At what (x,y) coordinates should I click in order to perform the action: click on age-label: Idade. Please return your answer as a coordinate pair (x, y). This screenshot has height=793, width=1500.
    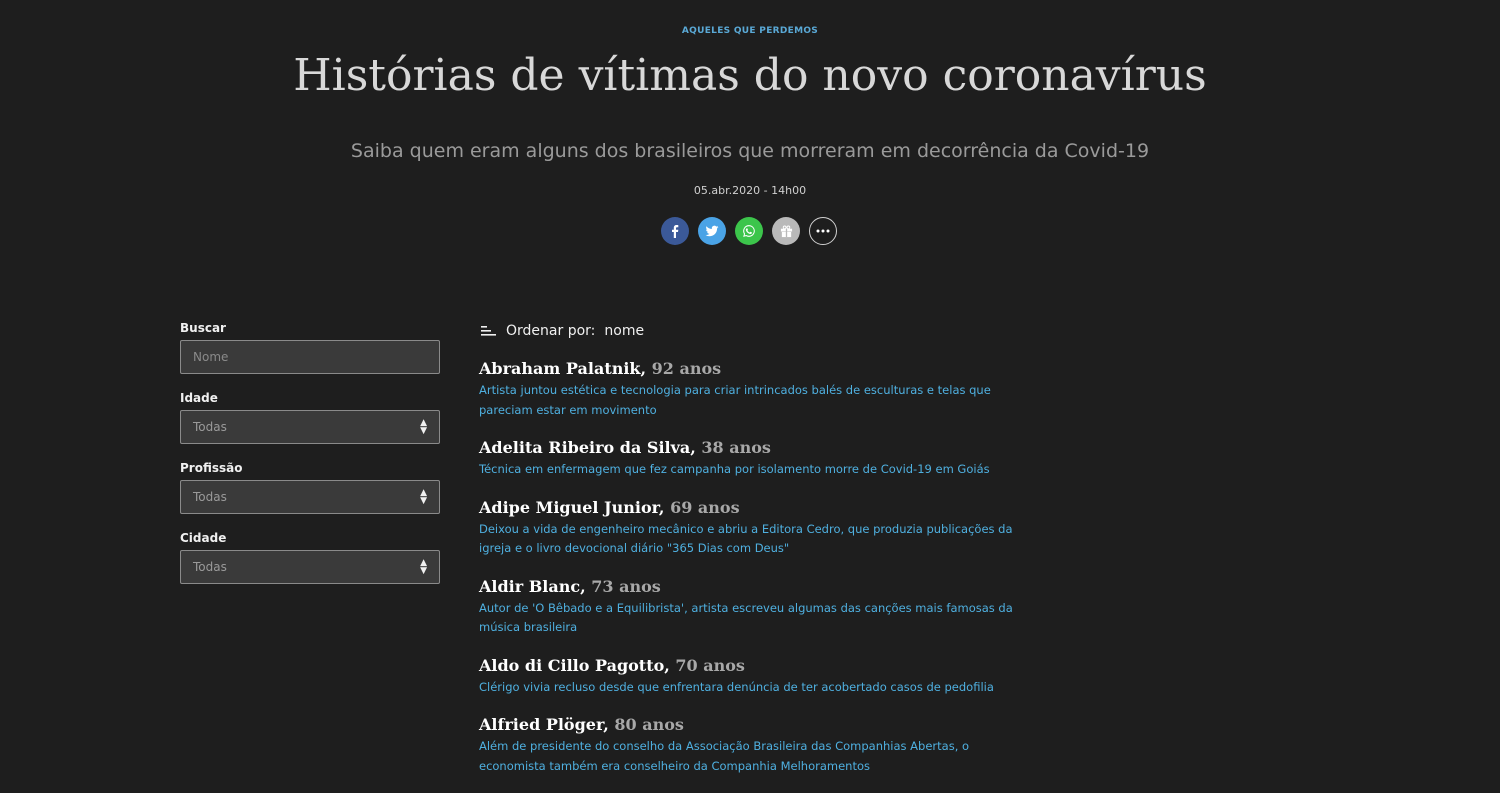
    Looking at the image, I should click on (199, 398).